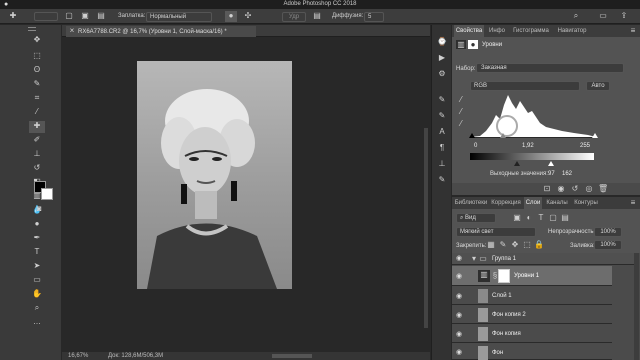 The height and width of the screenshot is (360, 640). What do you see at coordinates (561, 189) in the screenshot?
I see `view-previous-icon: ◉` at bounding box center [561, 189].